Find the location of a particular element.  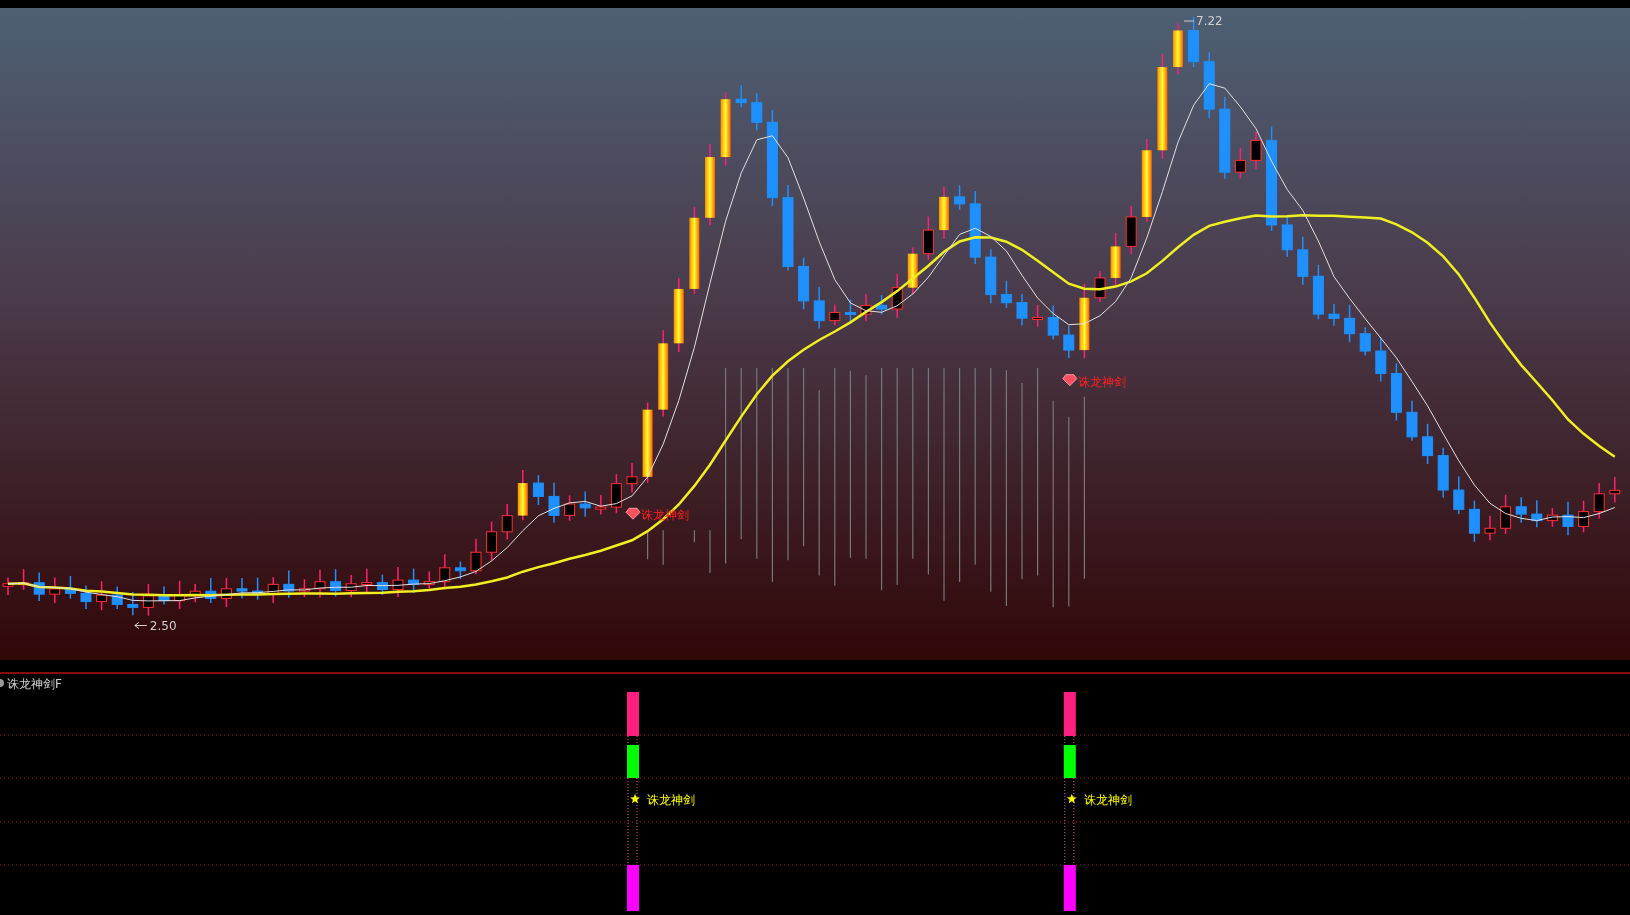

price-label: 7.22 is located at coordinates (1209, 21).